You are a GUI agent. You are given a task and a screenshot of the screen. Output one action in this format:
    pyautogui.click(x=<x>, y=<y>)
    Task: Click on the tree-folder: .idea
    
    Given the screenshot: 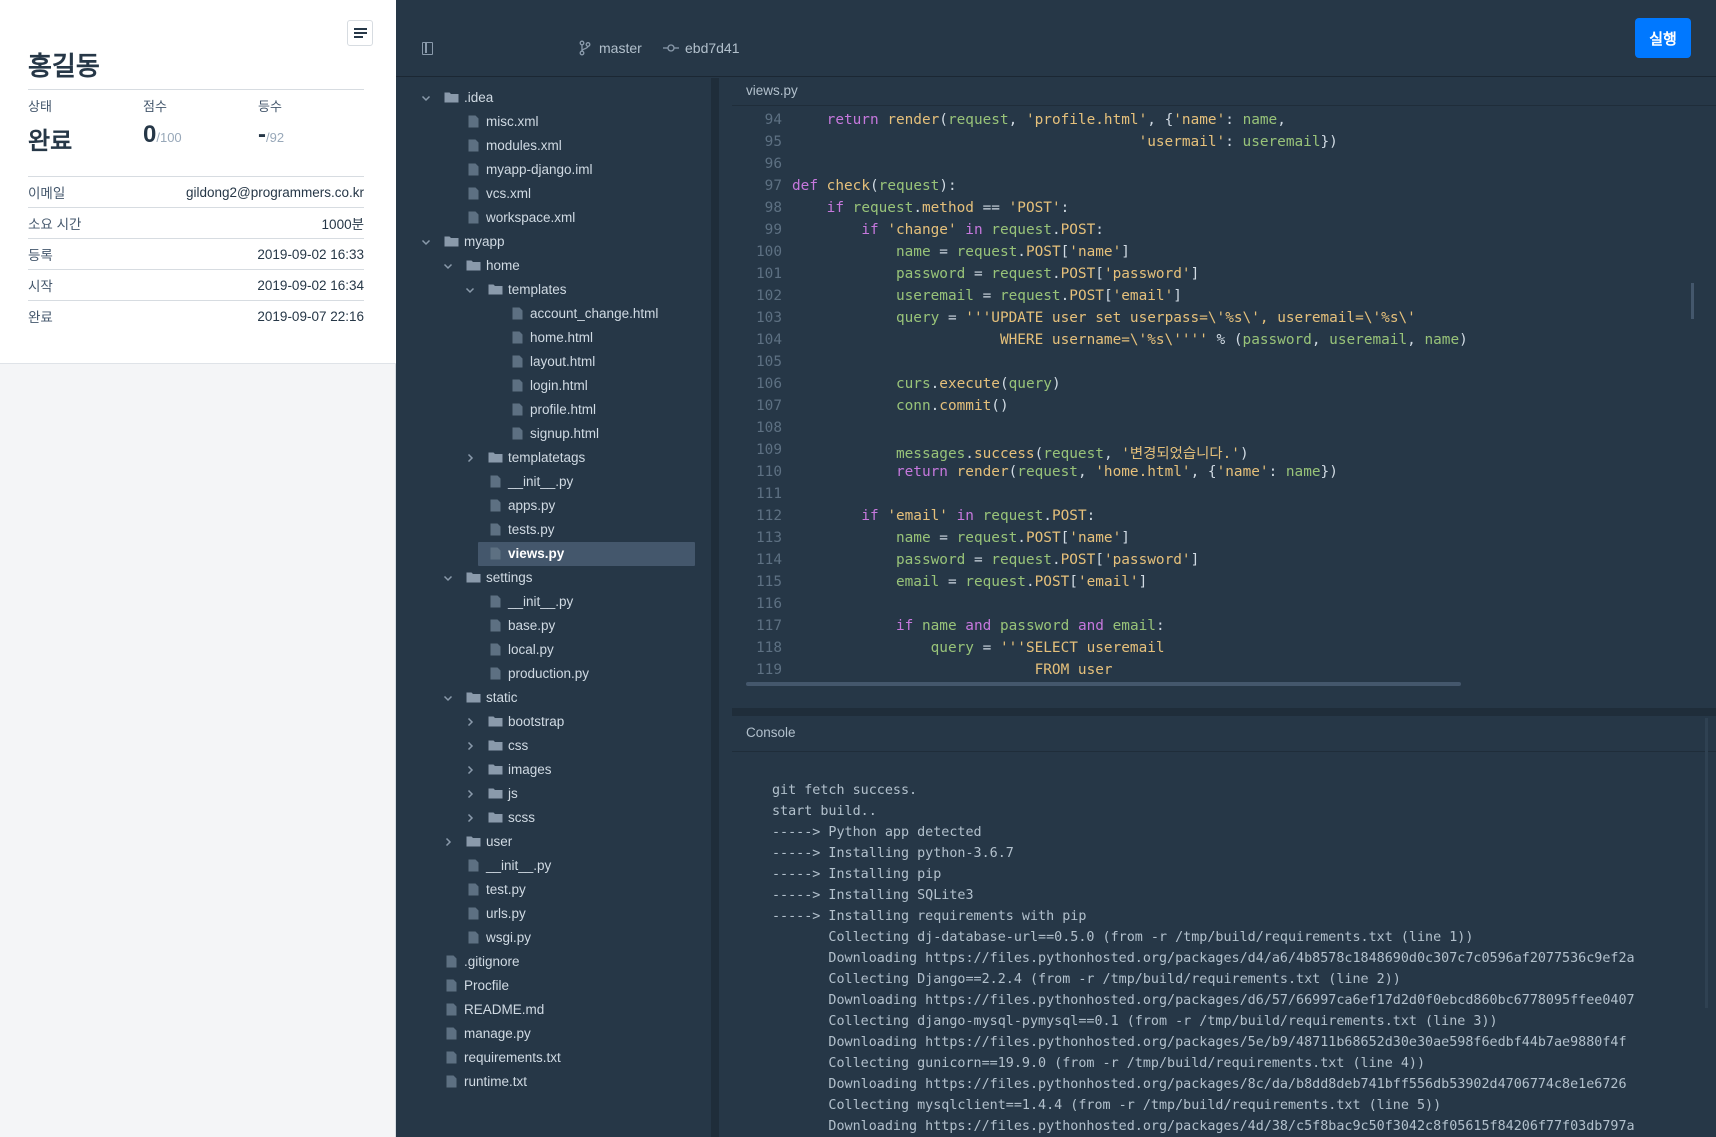 What is the action you would take?
    pyautogui.click(x=553, y=98)
    